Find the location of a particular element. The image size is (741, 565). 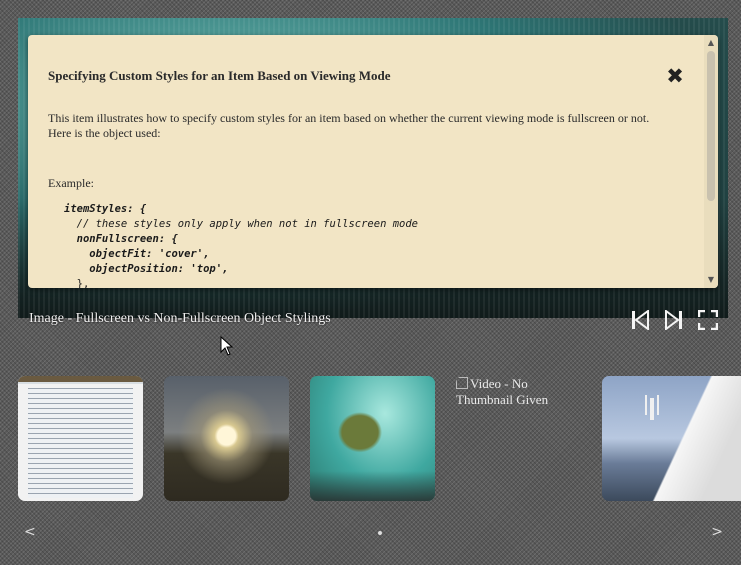

sunset-thumbnail is located at coordinates (226, 438).